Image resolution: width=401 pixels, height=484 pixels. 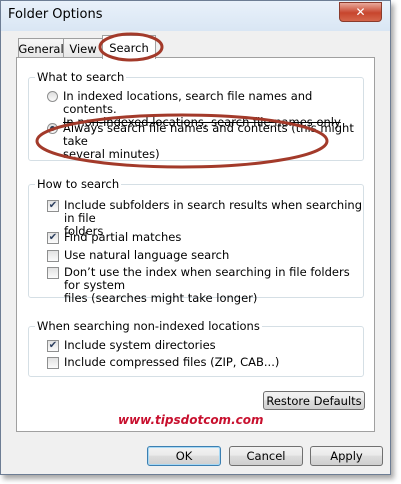 I want to click on cancel-label: Cancel, so click(x=266, y=456).